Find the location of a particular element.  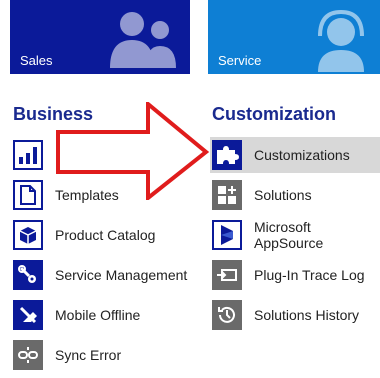

sidebar-item-label: Microsoft AppSource is located at coordinates (289, 235).